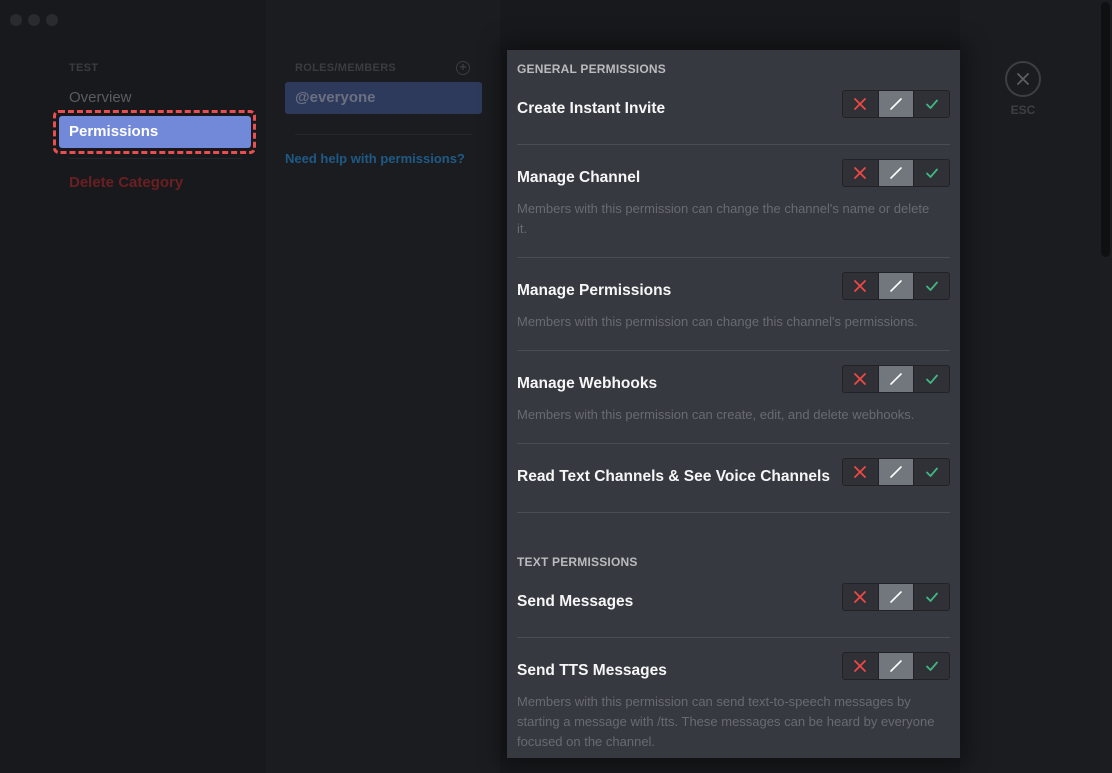 This screenshot has width=1112, height=773. Describe the element at coordinates (591, 69) in the screenshot. I see `permission-group-title: GENERAL PERMISSIONS` at that location.